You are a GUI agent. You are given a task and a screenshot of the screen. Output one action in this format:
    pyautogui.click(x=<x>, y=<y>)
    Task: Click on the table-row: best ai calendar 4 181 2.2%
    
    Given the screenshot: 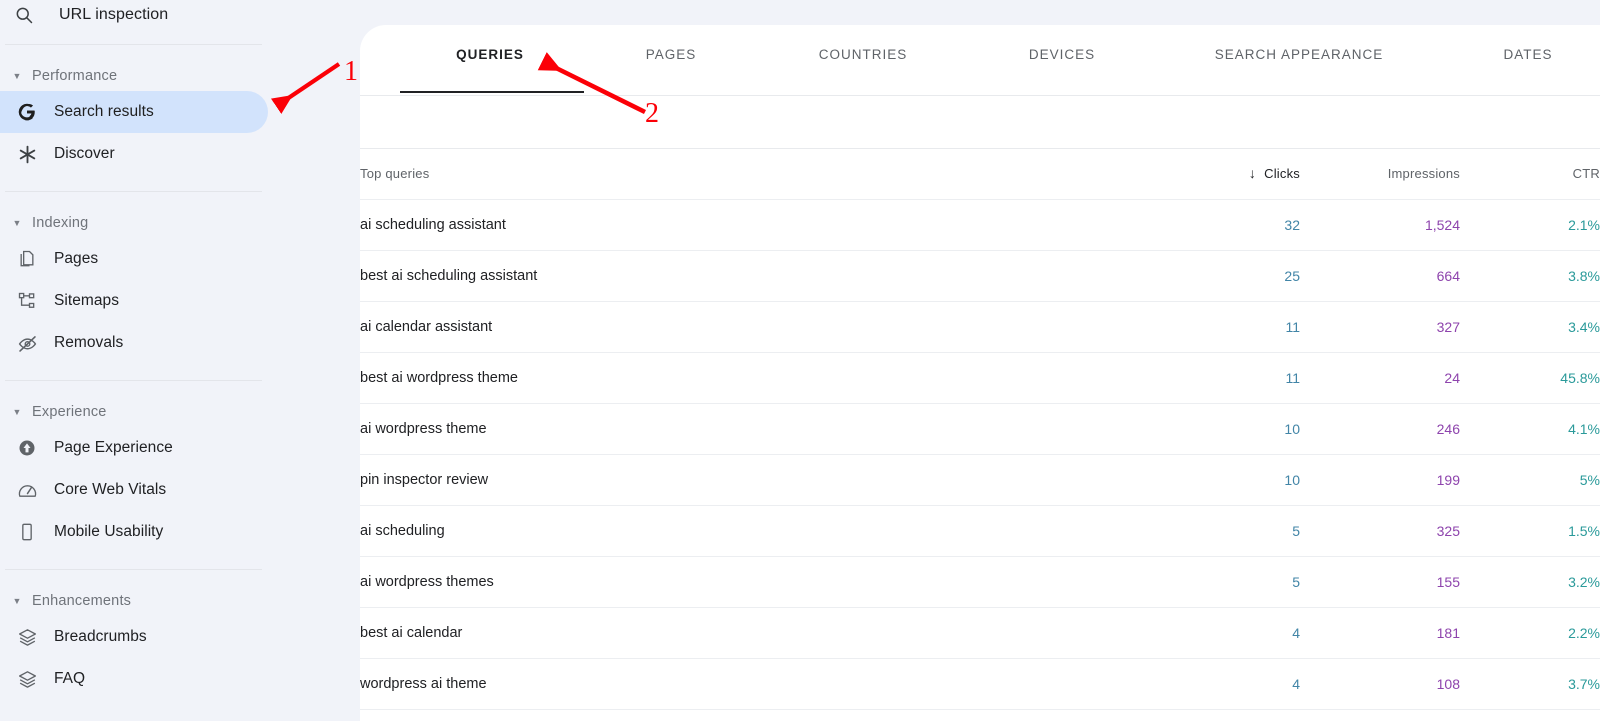 What is the action you would take?
    pyautogui.click(x=980, y=633)
    